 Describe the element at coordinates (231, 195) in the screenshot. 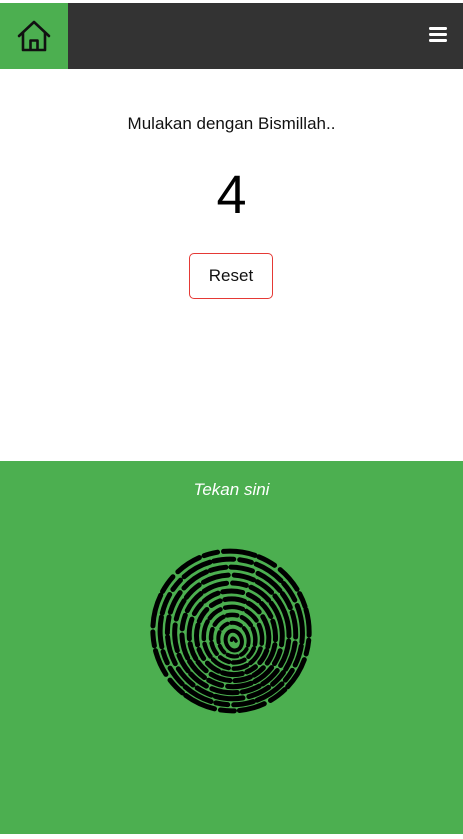

I see `counter-value: 4` at that location.